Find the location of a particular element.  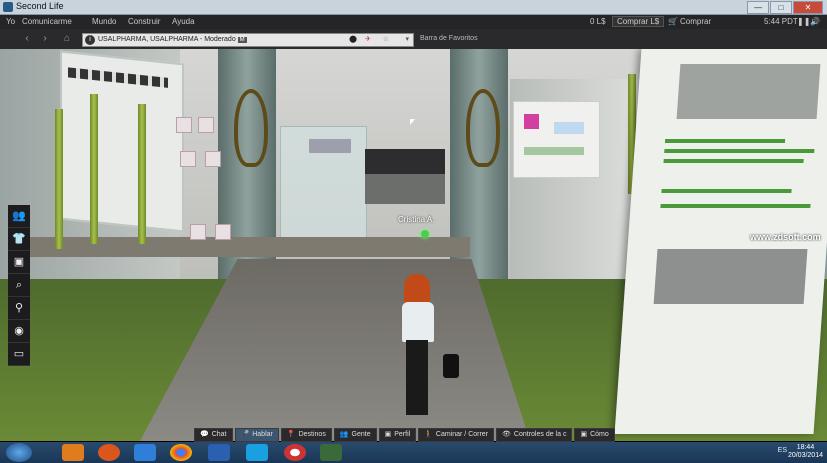

help-icon: ▣ is located at coordinates (584, 434).